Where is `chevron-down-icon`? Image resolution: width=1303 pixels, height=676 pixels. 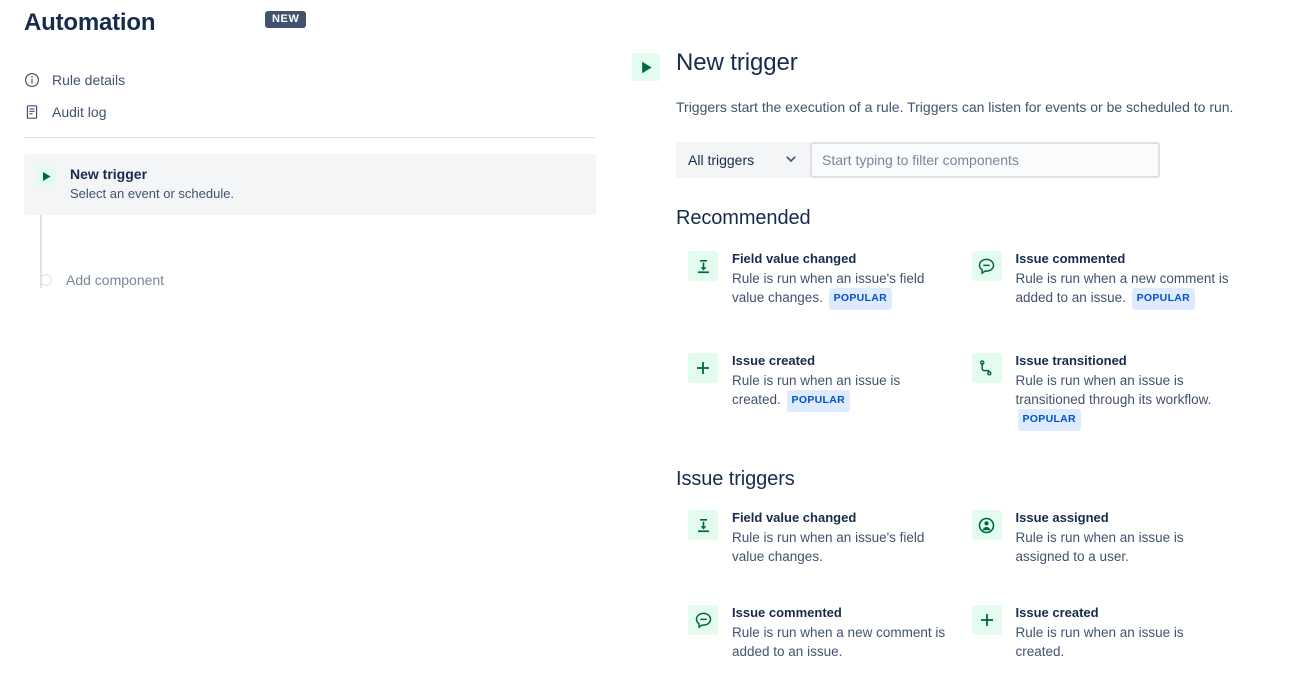
chevron-down-icon is located at coordinates (791, 160).